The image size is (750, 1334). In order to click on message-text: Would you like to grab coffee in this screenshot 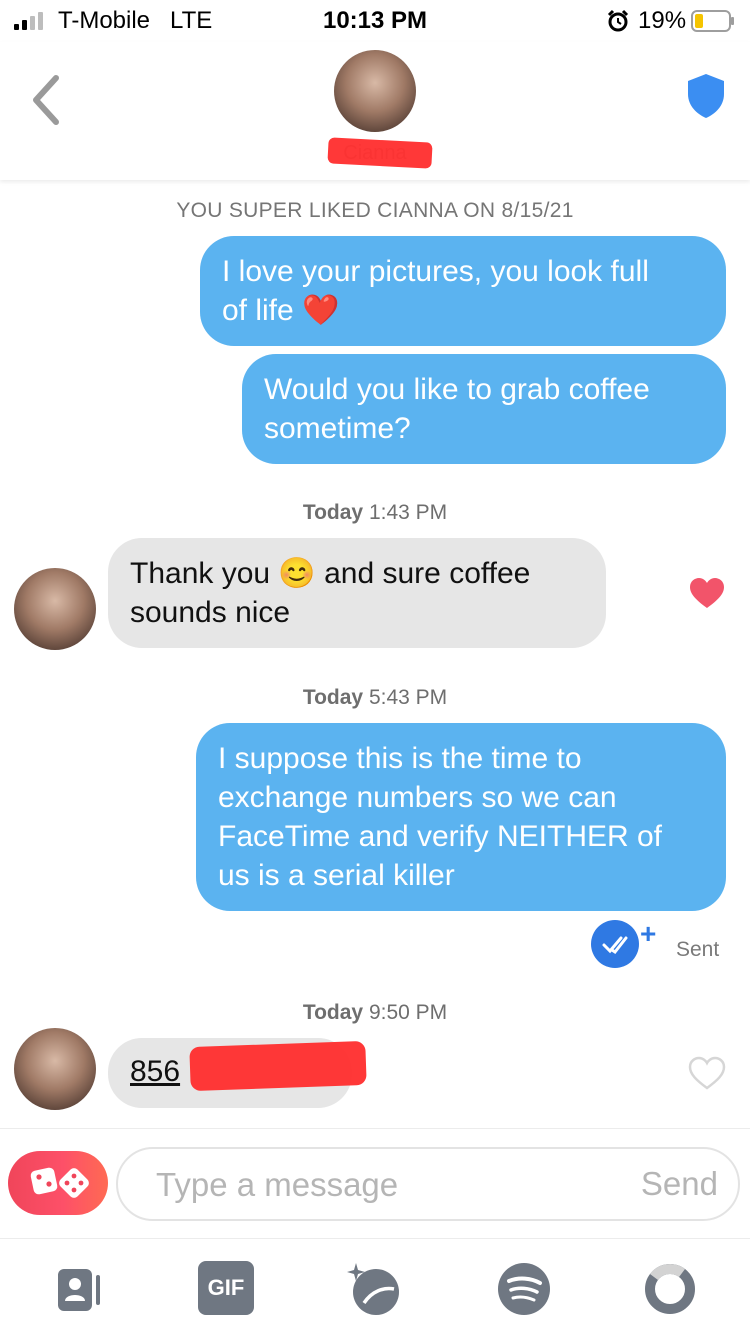, I will do `click(457, 389)`.